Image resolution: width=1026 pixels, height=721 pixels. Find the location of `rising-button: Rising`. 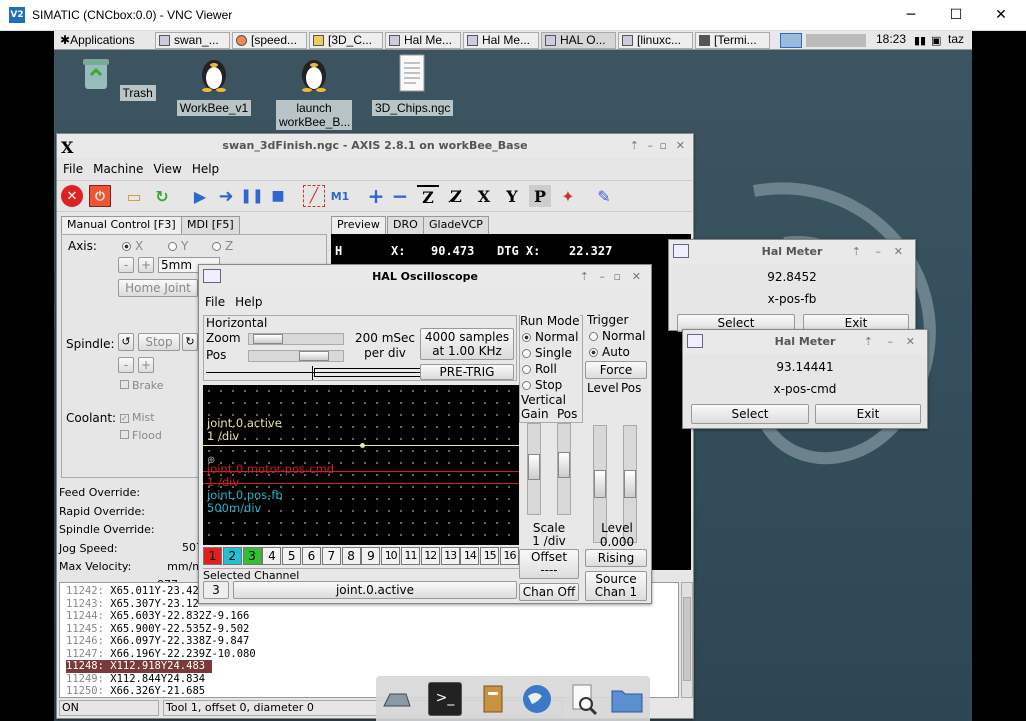

rising-button: Rising is located at coordinates (616, 558).